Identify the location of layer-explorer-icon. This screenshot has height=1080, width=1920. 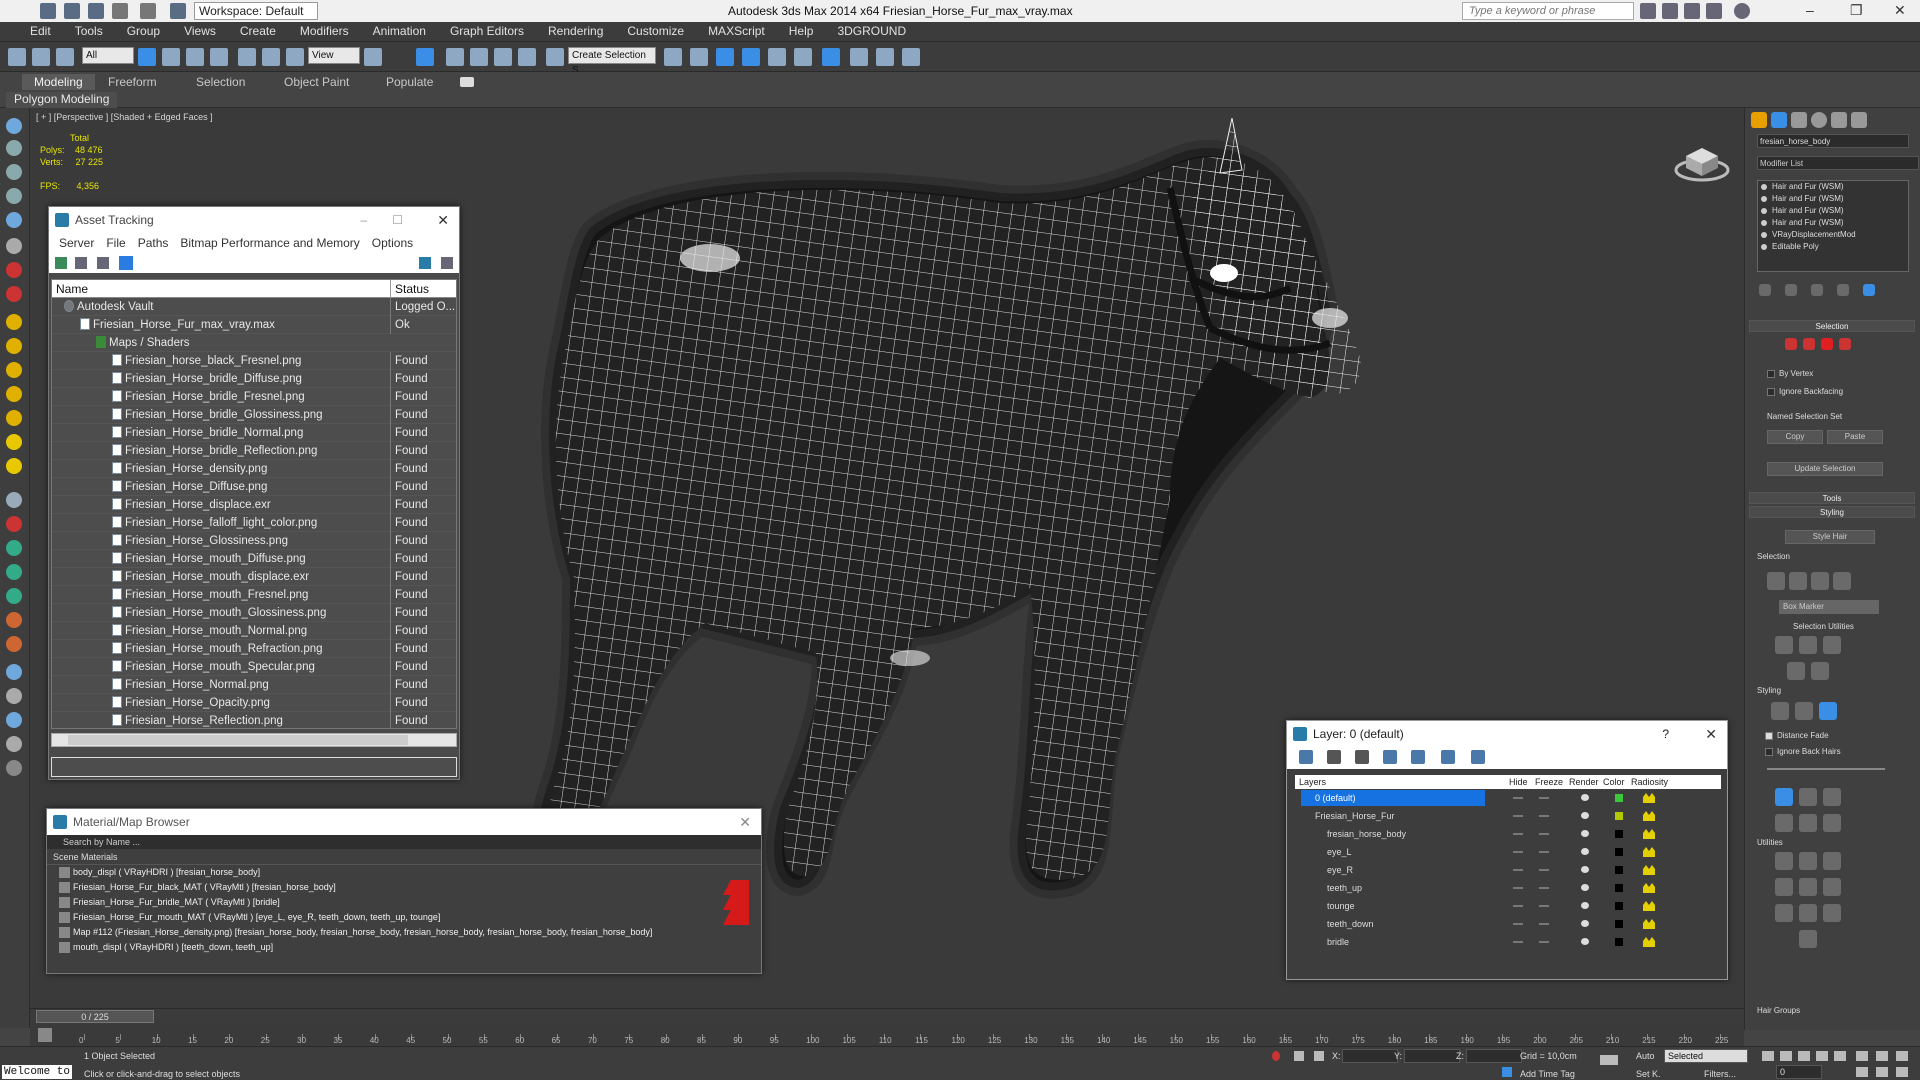
(14, 172).